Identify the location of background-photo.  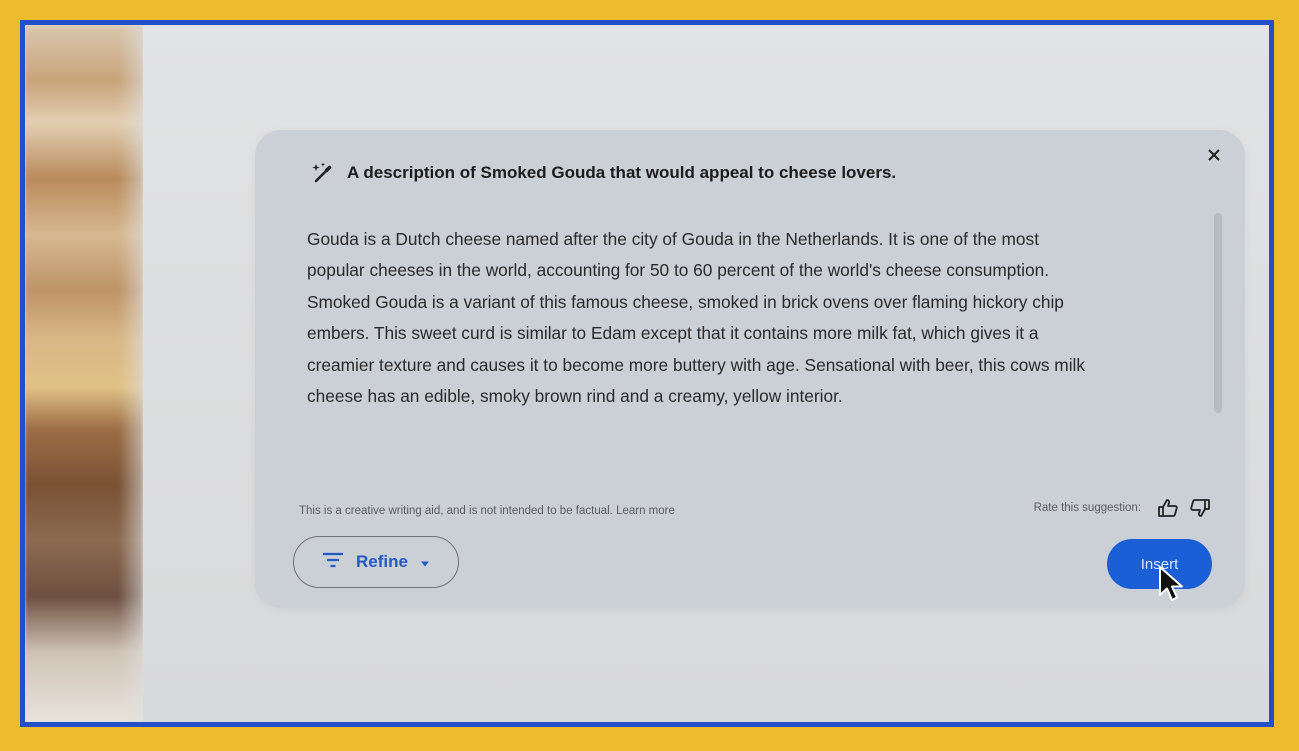
(84, 373).